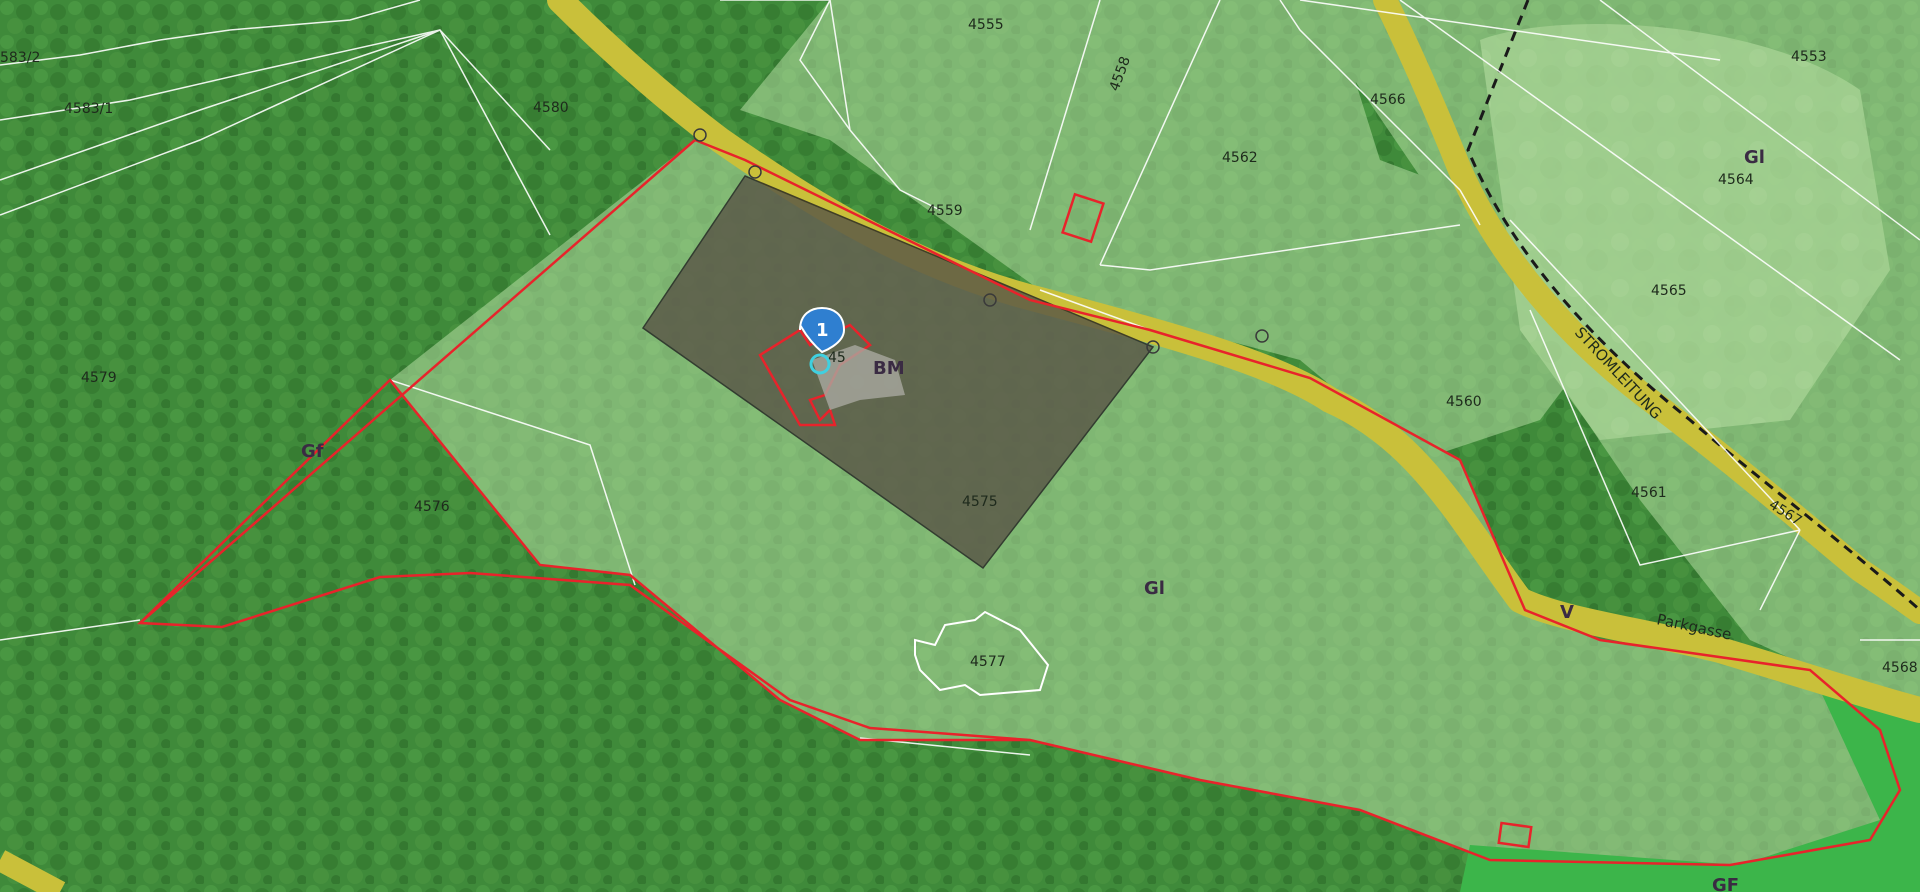 This screenshot has height=892, width=1920. I want to click on parcel-label-4560: 4560, so click(1464, 402).